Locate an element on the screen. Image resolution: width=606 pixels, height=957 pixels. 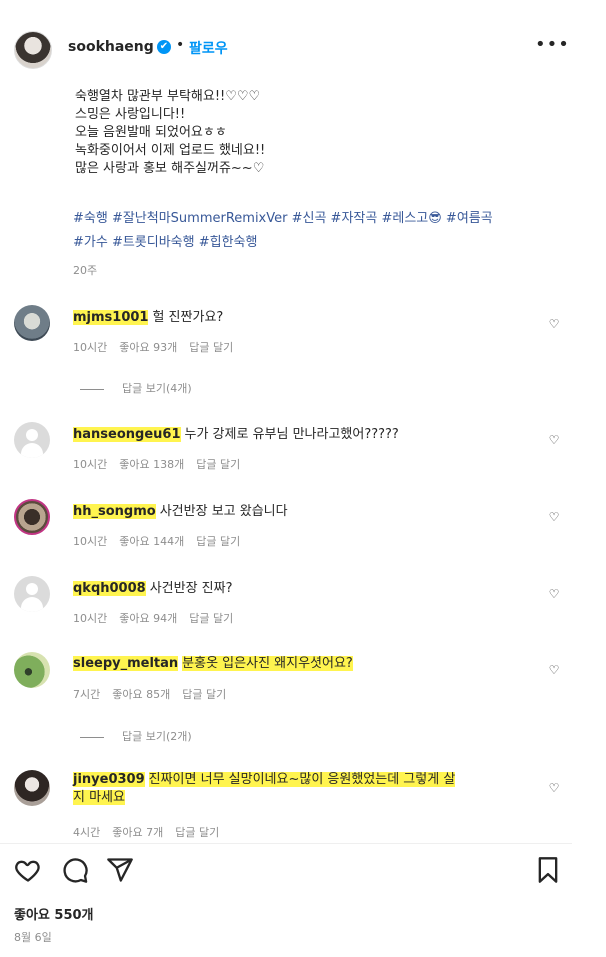
comment-body: 헐 진짠가요? is located at coordinates (188, 317).